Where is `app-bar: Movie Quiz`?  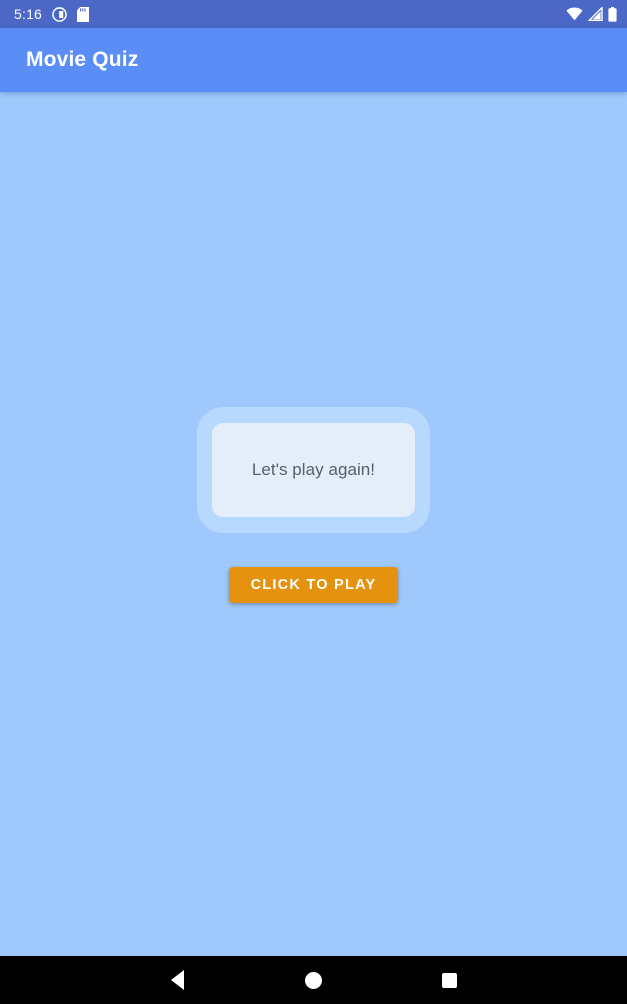
app-bar: Movie Quiz is located at coordinates (313, 60).